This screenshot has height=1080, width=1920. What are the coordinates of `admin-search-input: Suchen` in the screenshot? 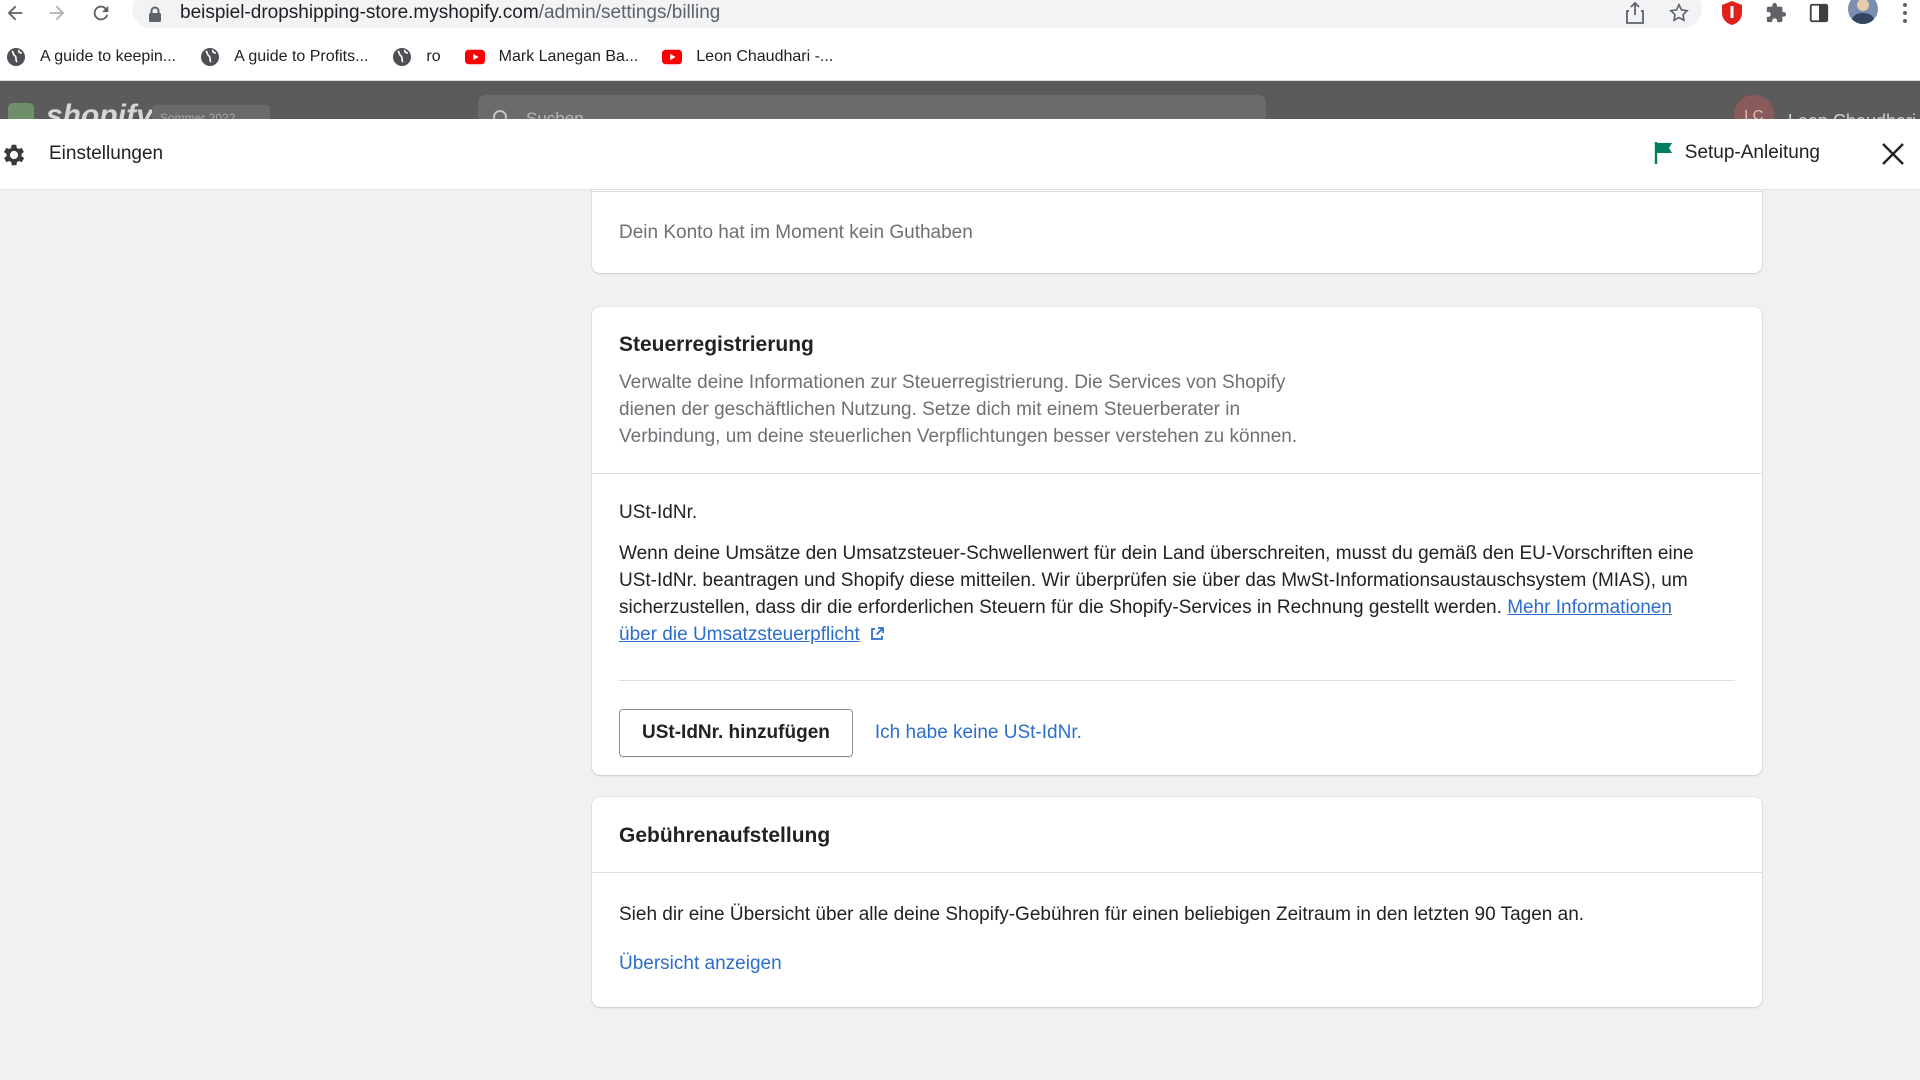 It's located at (872, 107).